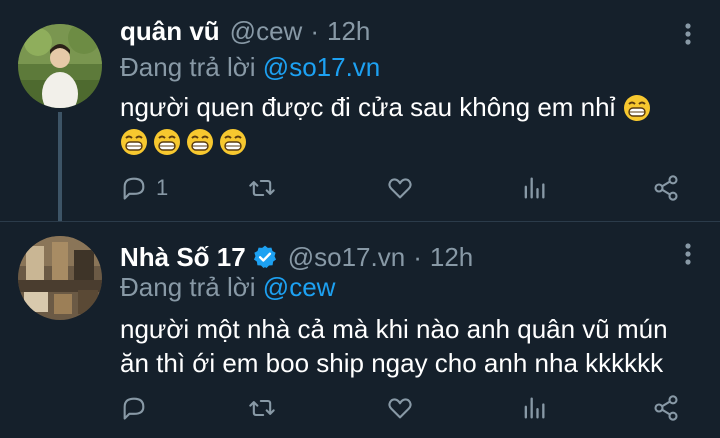 The image size is (720, 438). Describe the element at coordinates (321, 67) in the screenshot. I see `replying-to-mention: @so17.vn` at that location.